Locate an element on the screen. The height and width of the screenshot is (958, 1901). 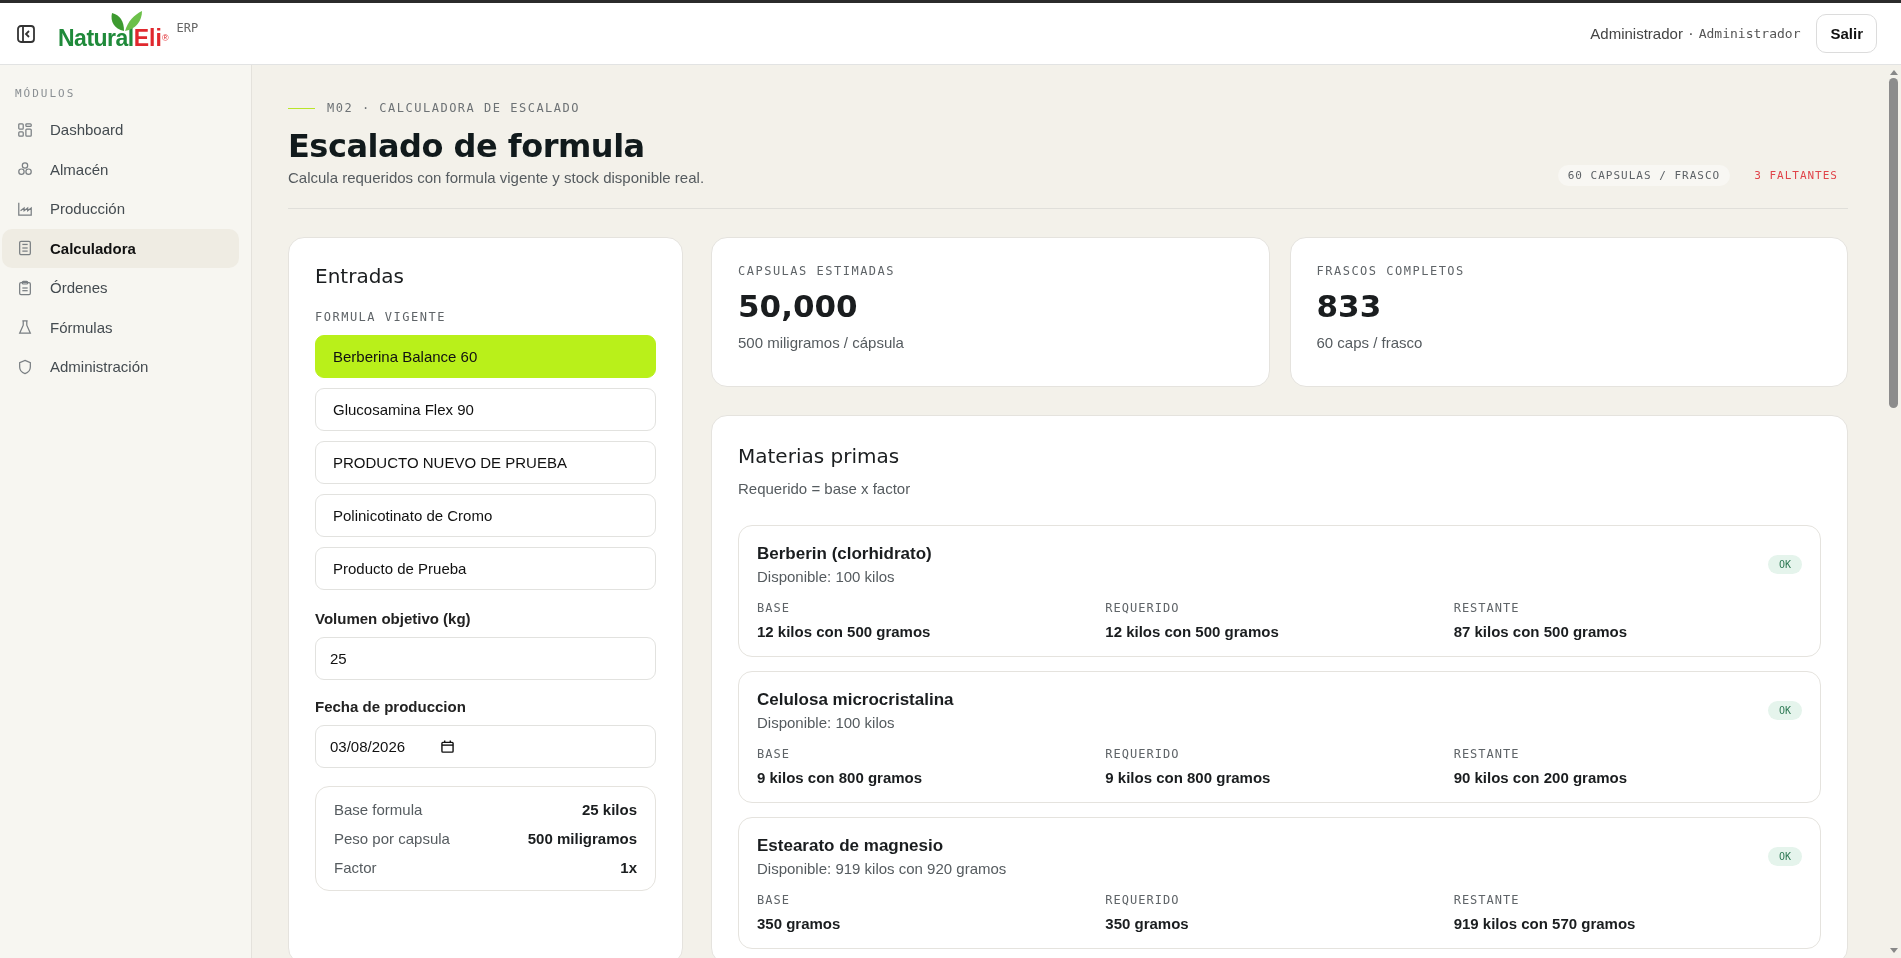
date-input: 03/08/2026 is located at coordinates (485, 746).